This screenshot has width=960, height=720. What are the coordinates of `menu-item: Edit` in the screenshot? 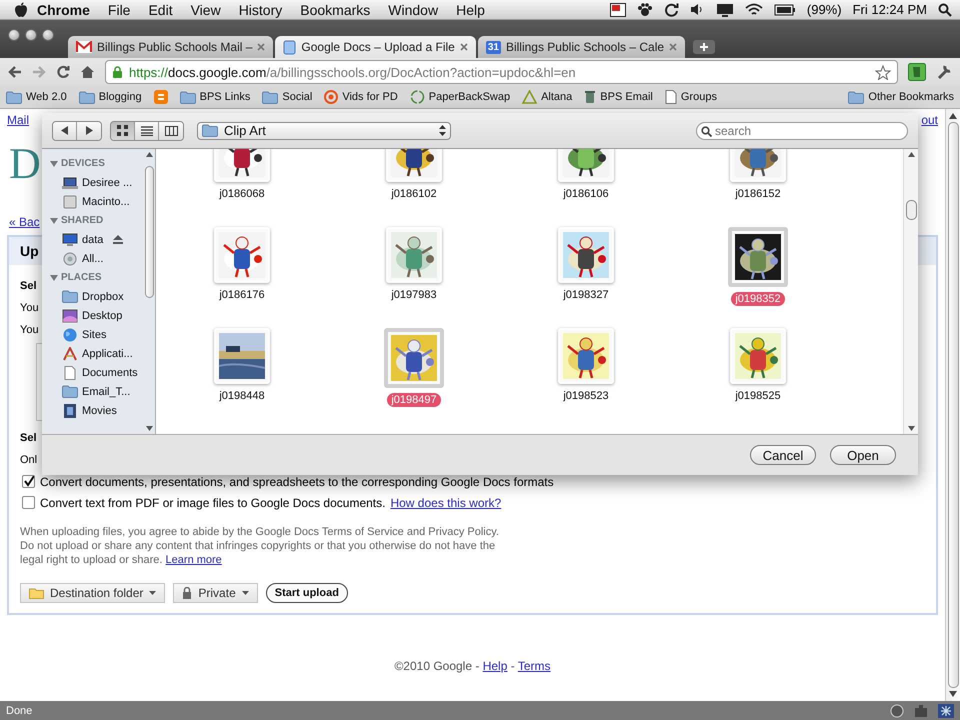 It's located at (160, 10).